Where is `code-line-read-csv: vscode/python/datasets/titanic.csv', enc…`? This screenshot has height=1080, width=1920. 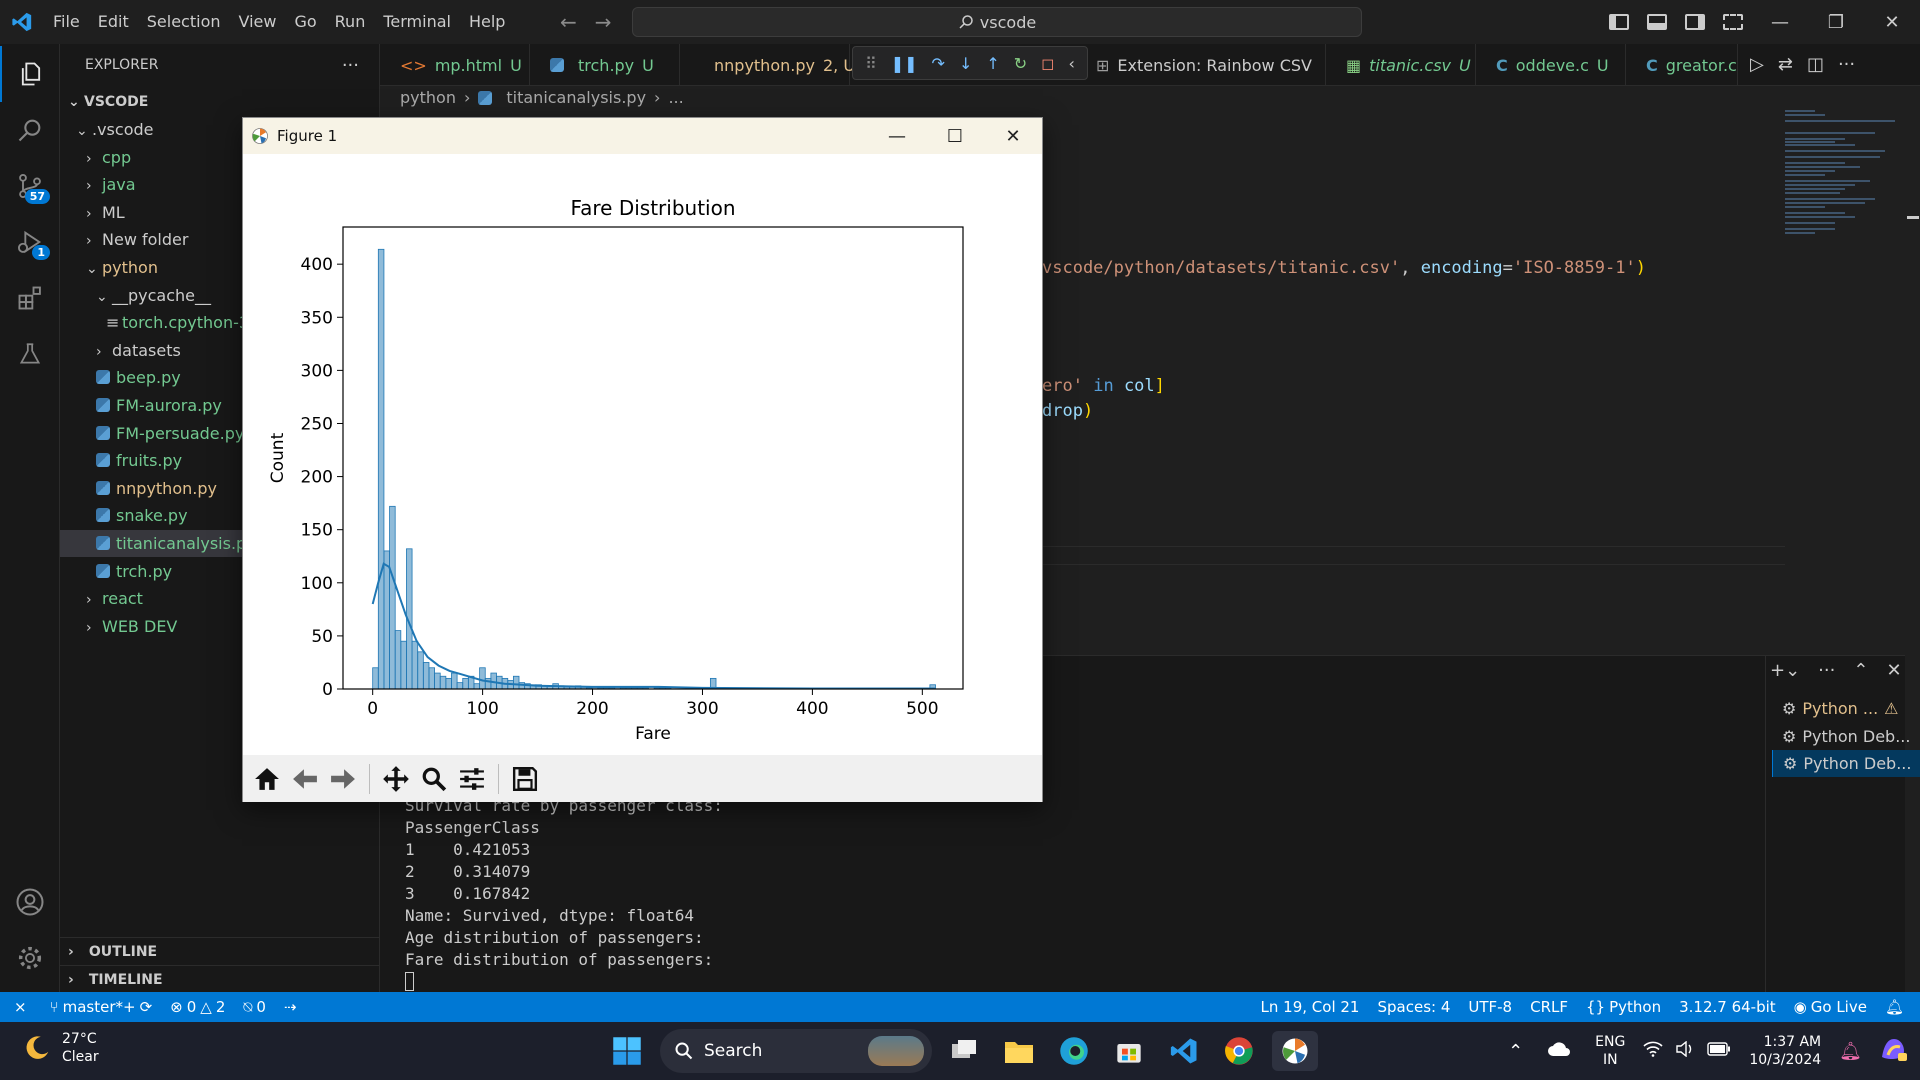
code-line-read-csv: vscode/python/datasets/titanic.csv', enc… is located at coordinates (1344, 268).